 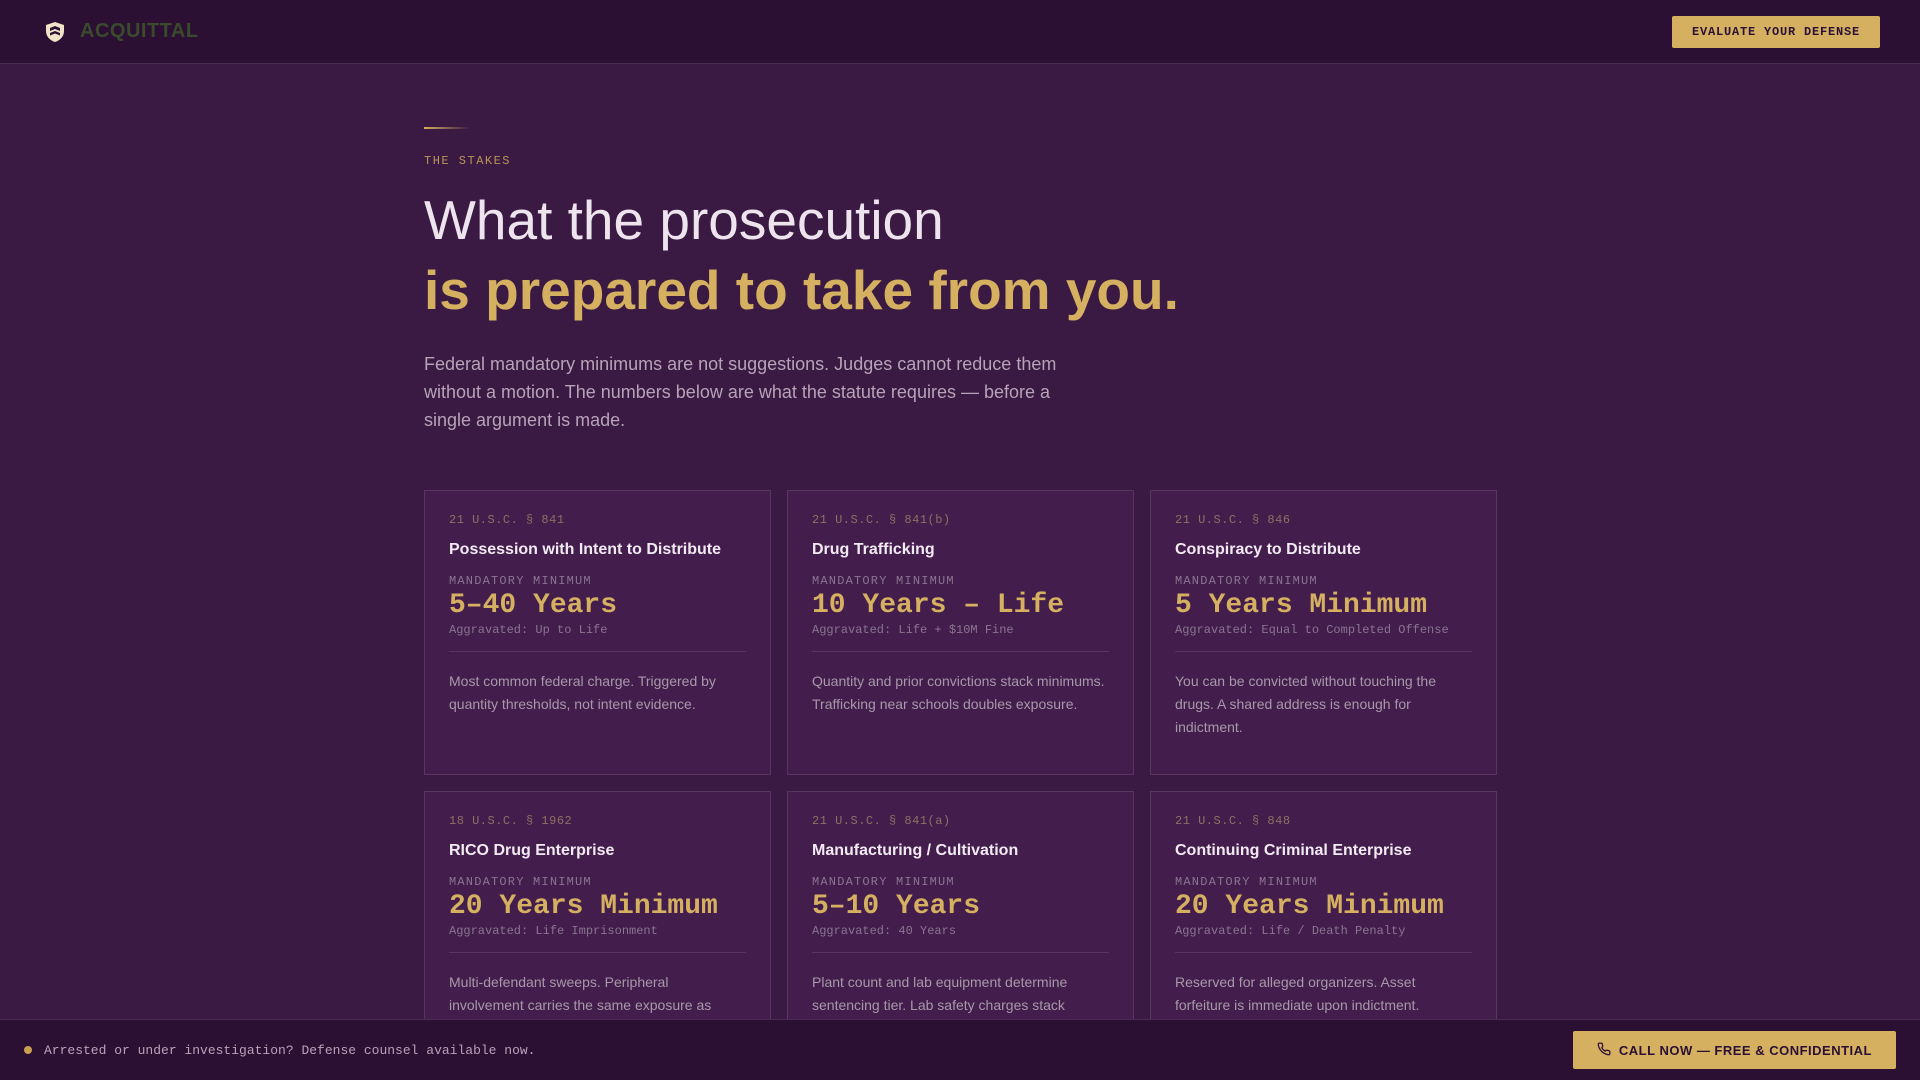 I want to click on statute-code: 21 U.S.C. § 841(a), so click(x=881, y=821).